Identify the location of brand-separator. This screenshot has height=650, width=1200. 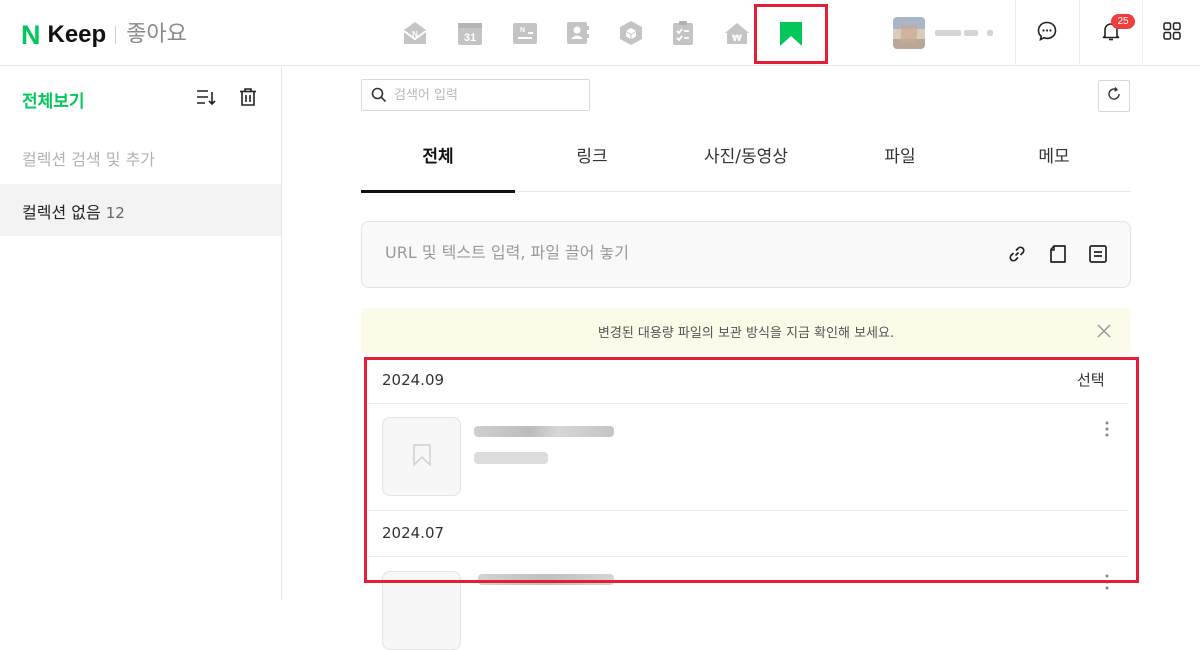
(116, 35).